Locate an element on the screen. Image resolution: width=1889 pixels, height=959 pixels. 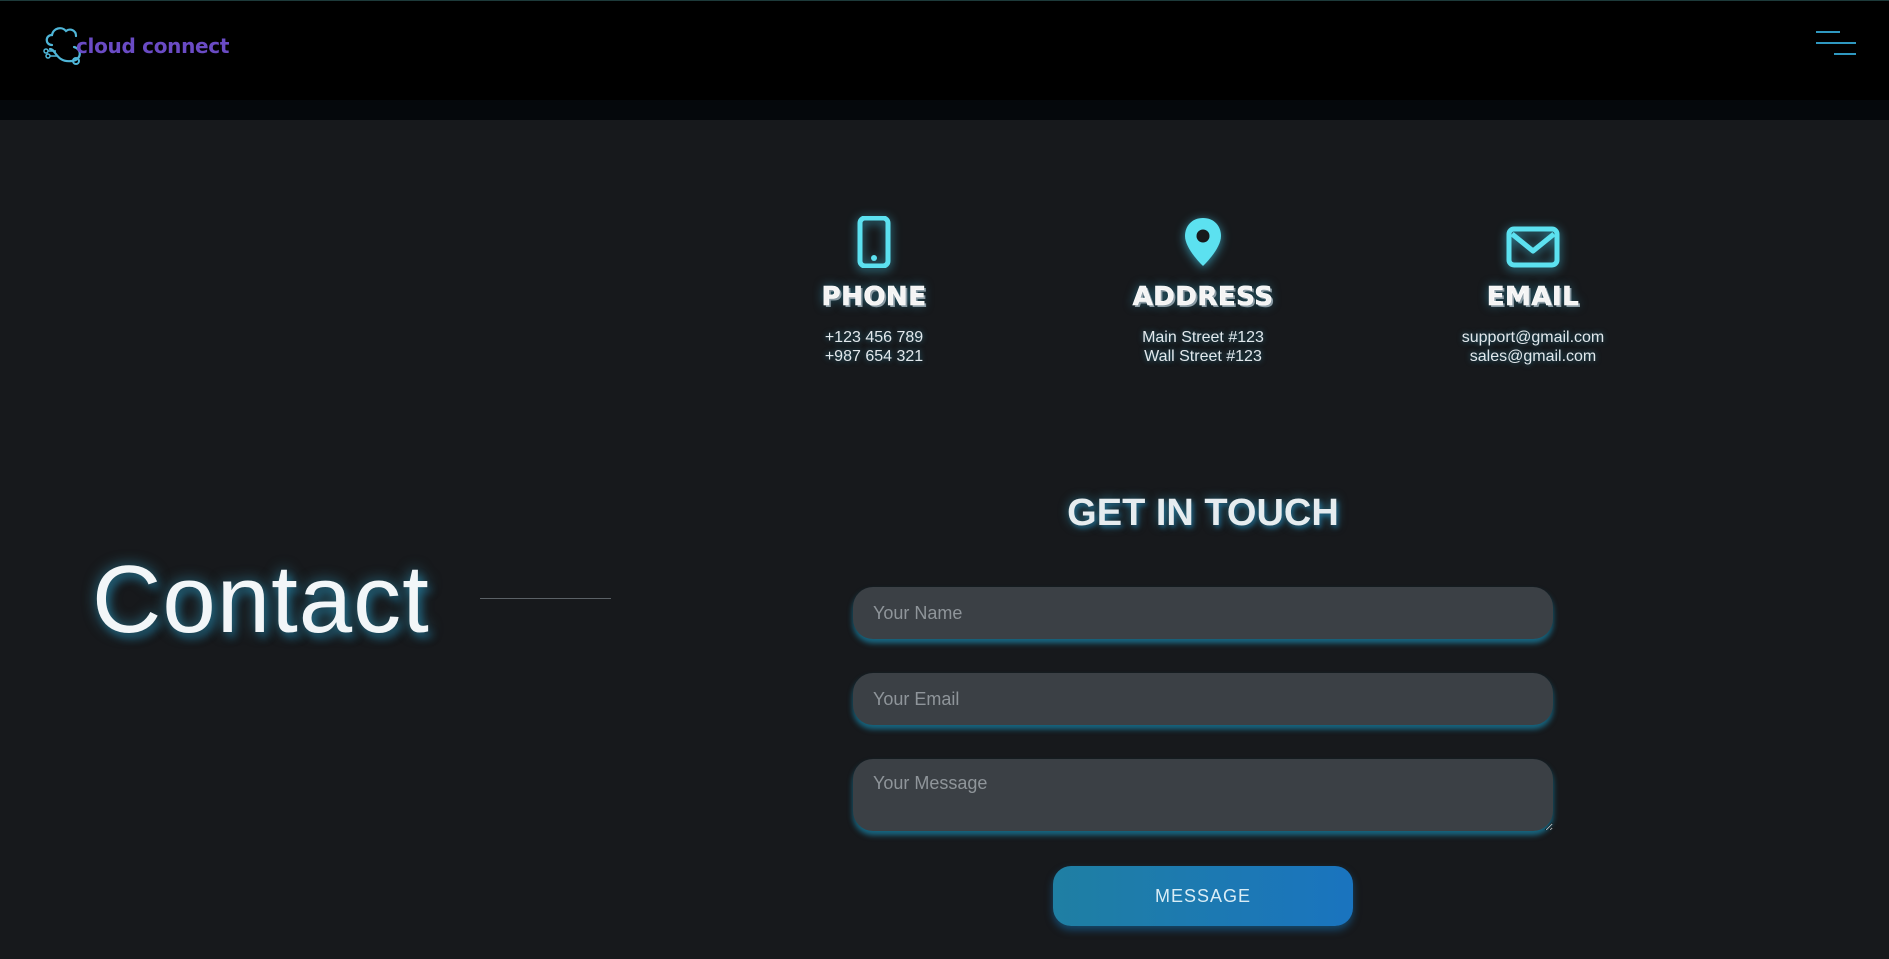
logo: cloud connect is located at coordinates (135, 45).